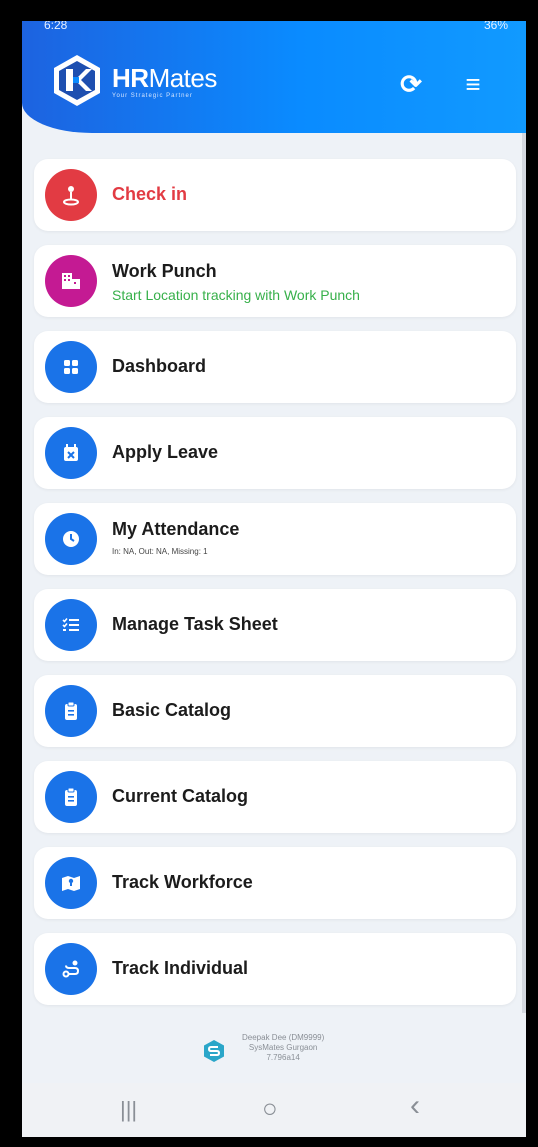 The height and width of the screenshot is (1147, 538). Describe the element at coordinates (152, 96) in the screenshot. I see `brand-tagline: Your Strategic Partner` at that location.